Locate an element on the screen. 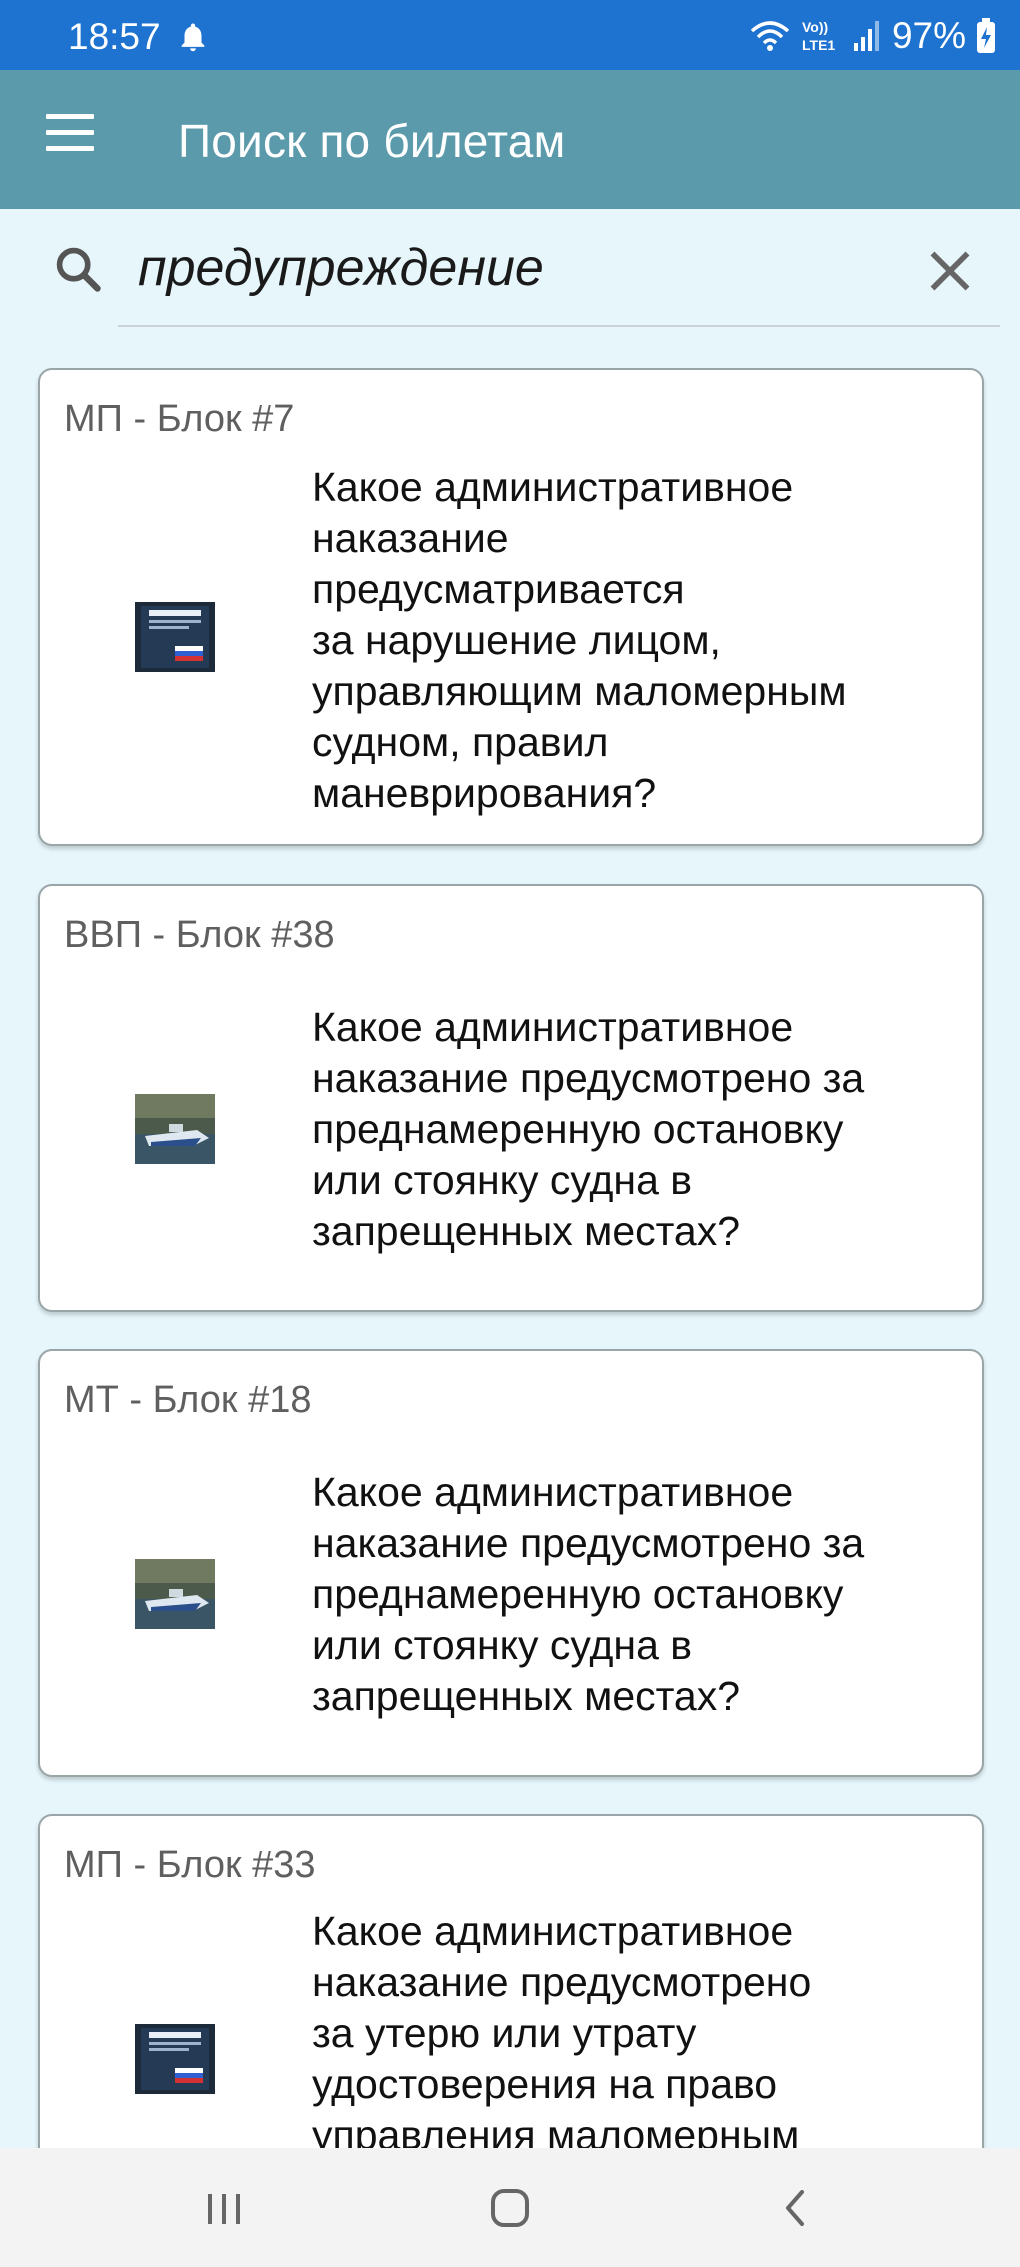  search-icon is located at coordinates (78, 269).